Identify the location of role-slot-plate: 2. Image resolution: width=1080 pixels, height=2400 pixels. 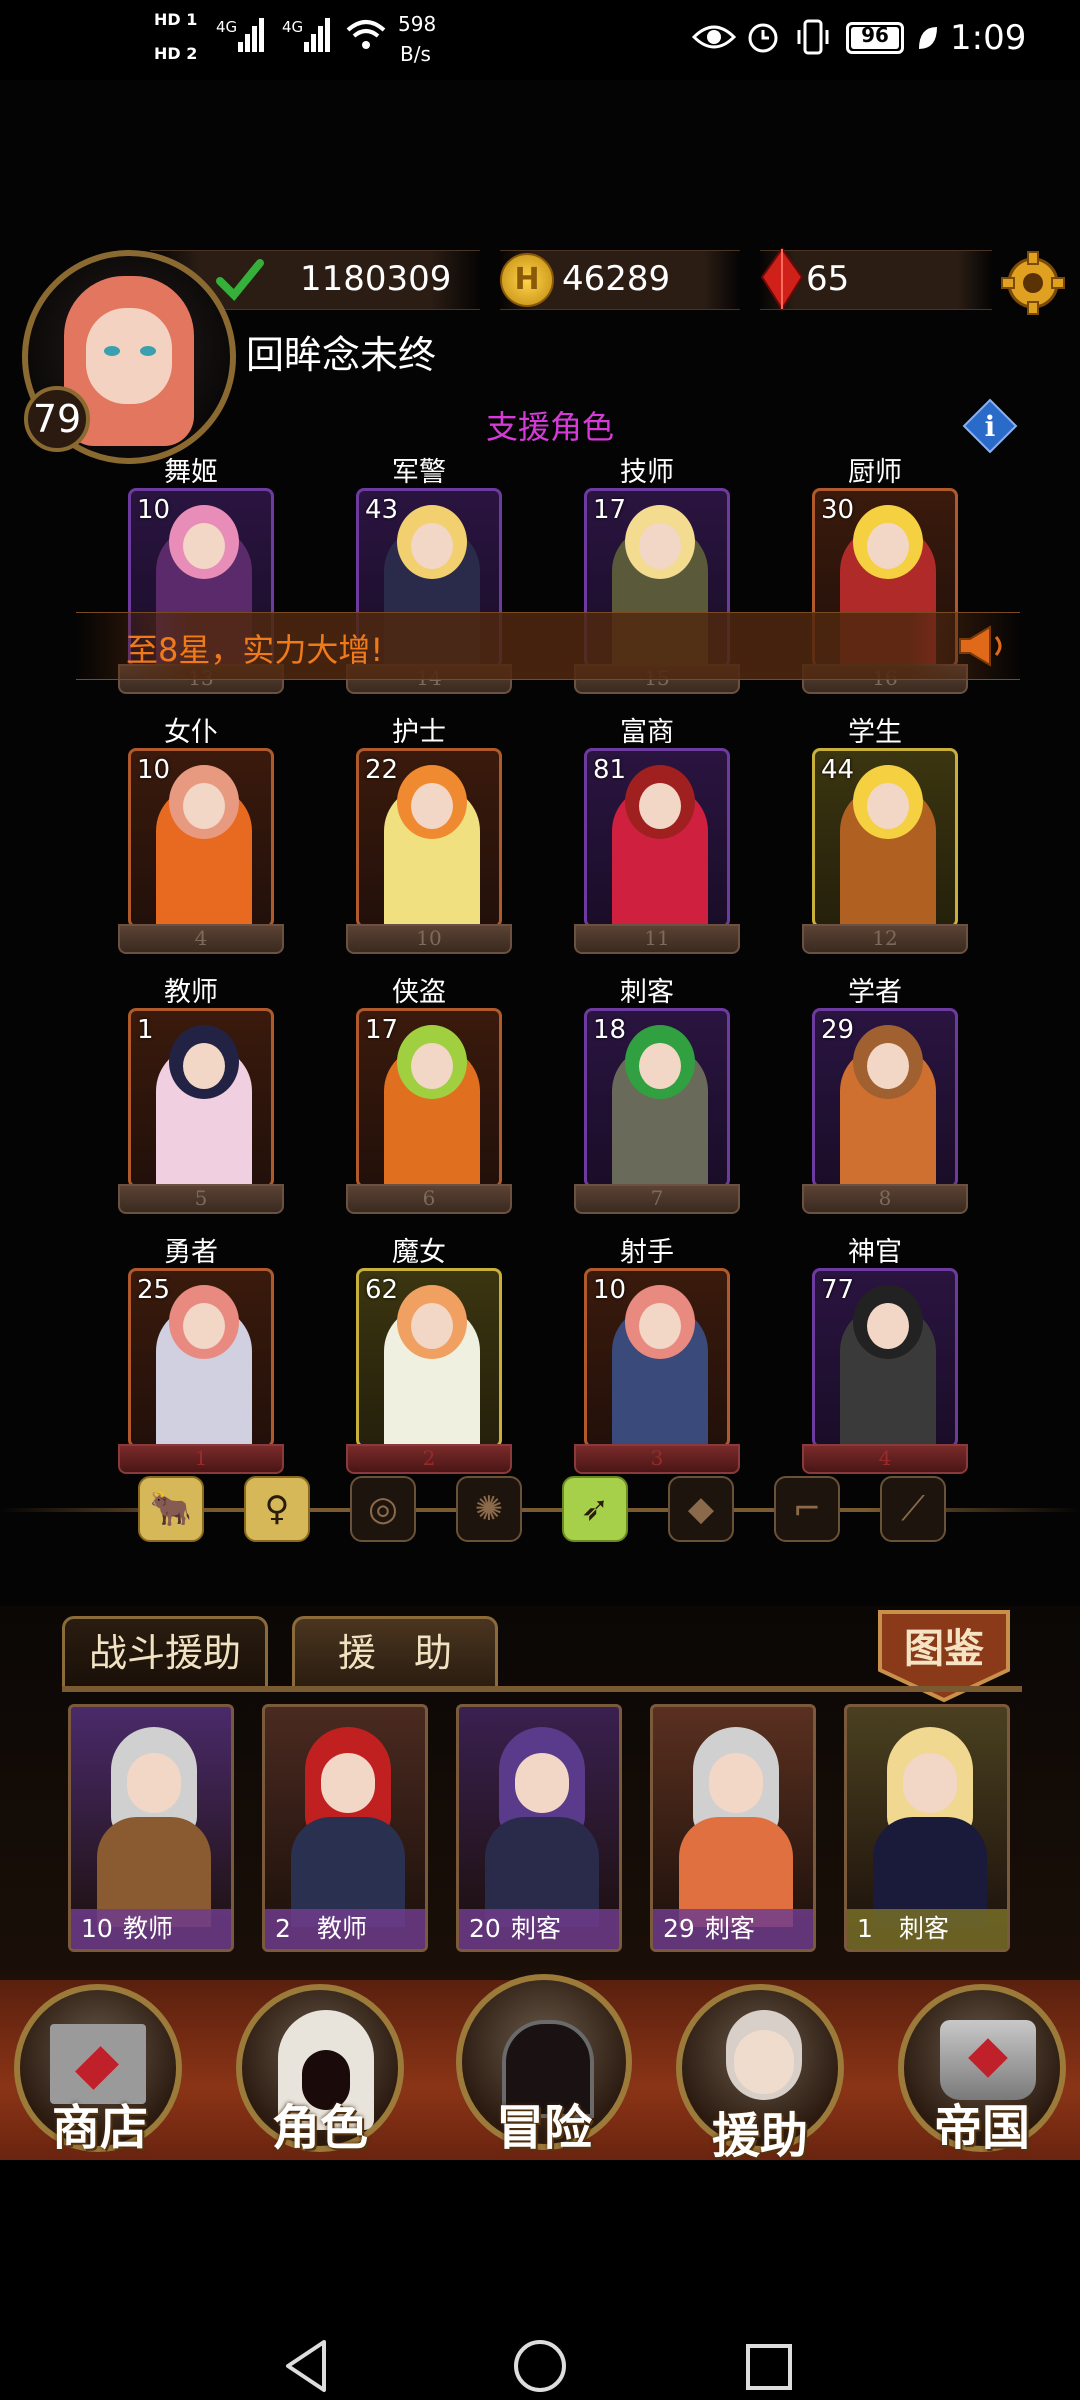
(429, 1459).